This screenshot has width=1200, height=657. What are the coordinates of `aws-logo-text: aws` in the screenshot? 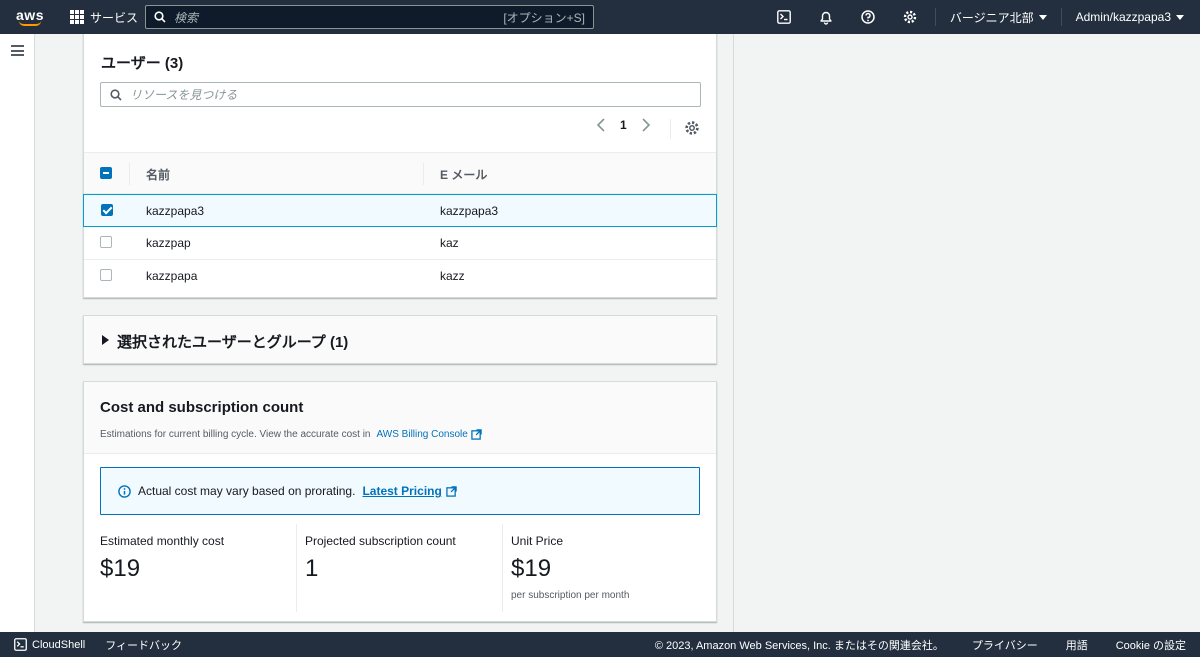 It's located at (30, 15).